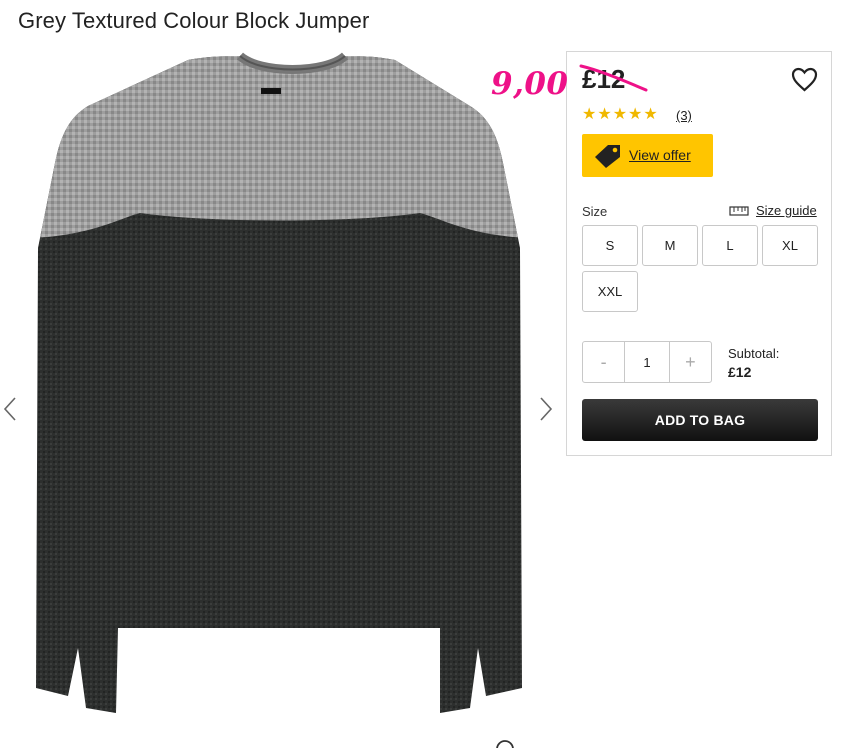  Describe the element at coordinates (730, 245) in the screenshot. I see `size-option-l: L` at that location.